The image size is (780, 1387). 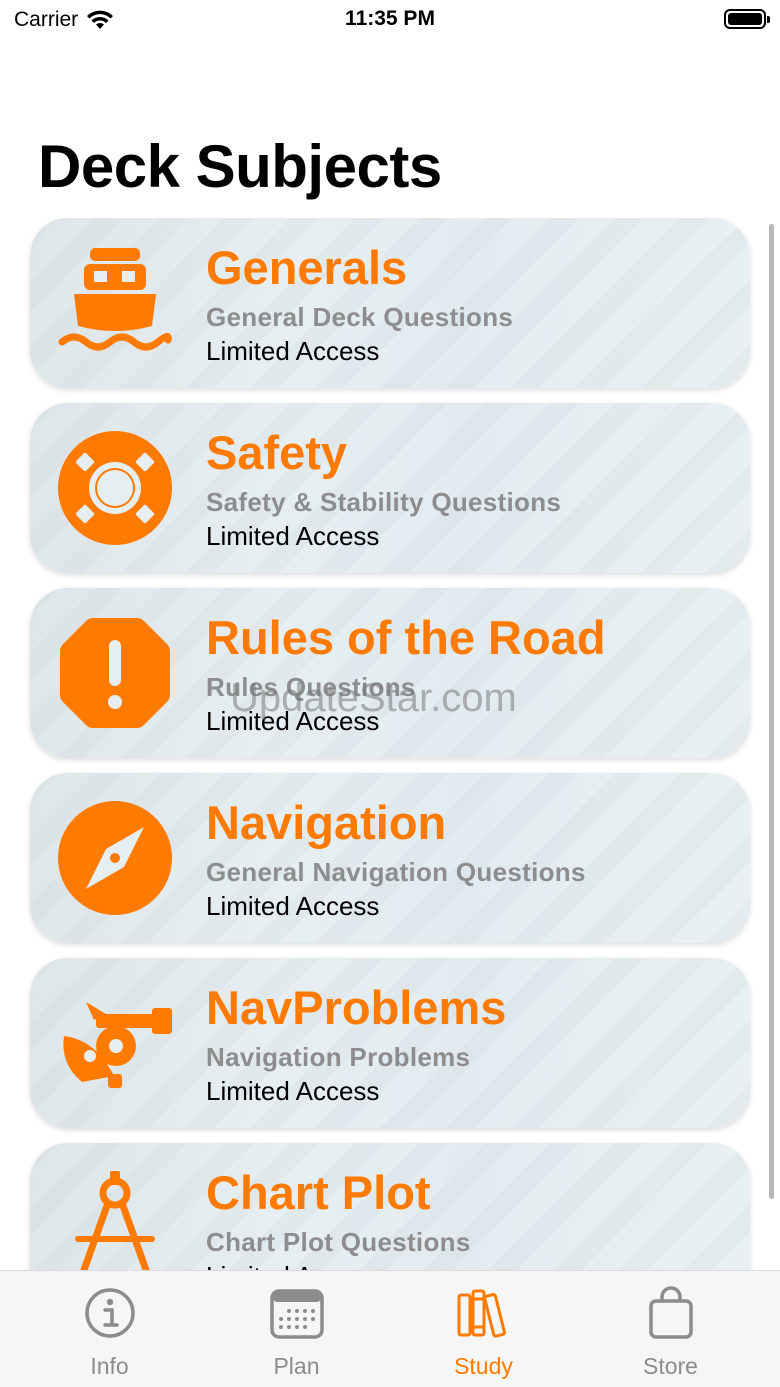 What do you see at coordinates (356, 1007) in the screenshot?
I see `subject-title: NavProblems` at bounding box center [356, 1007].